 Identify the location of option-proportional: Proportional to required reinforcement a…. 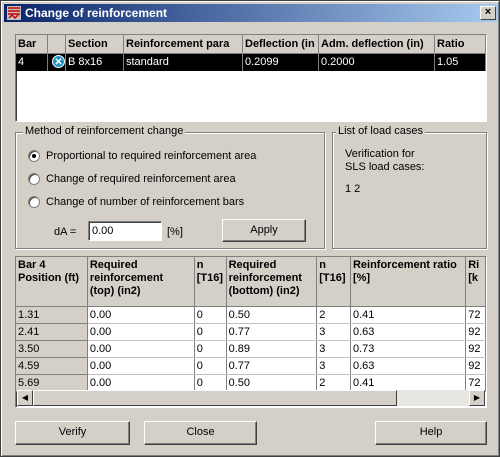
(142, 156).